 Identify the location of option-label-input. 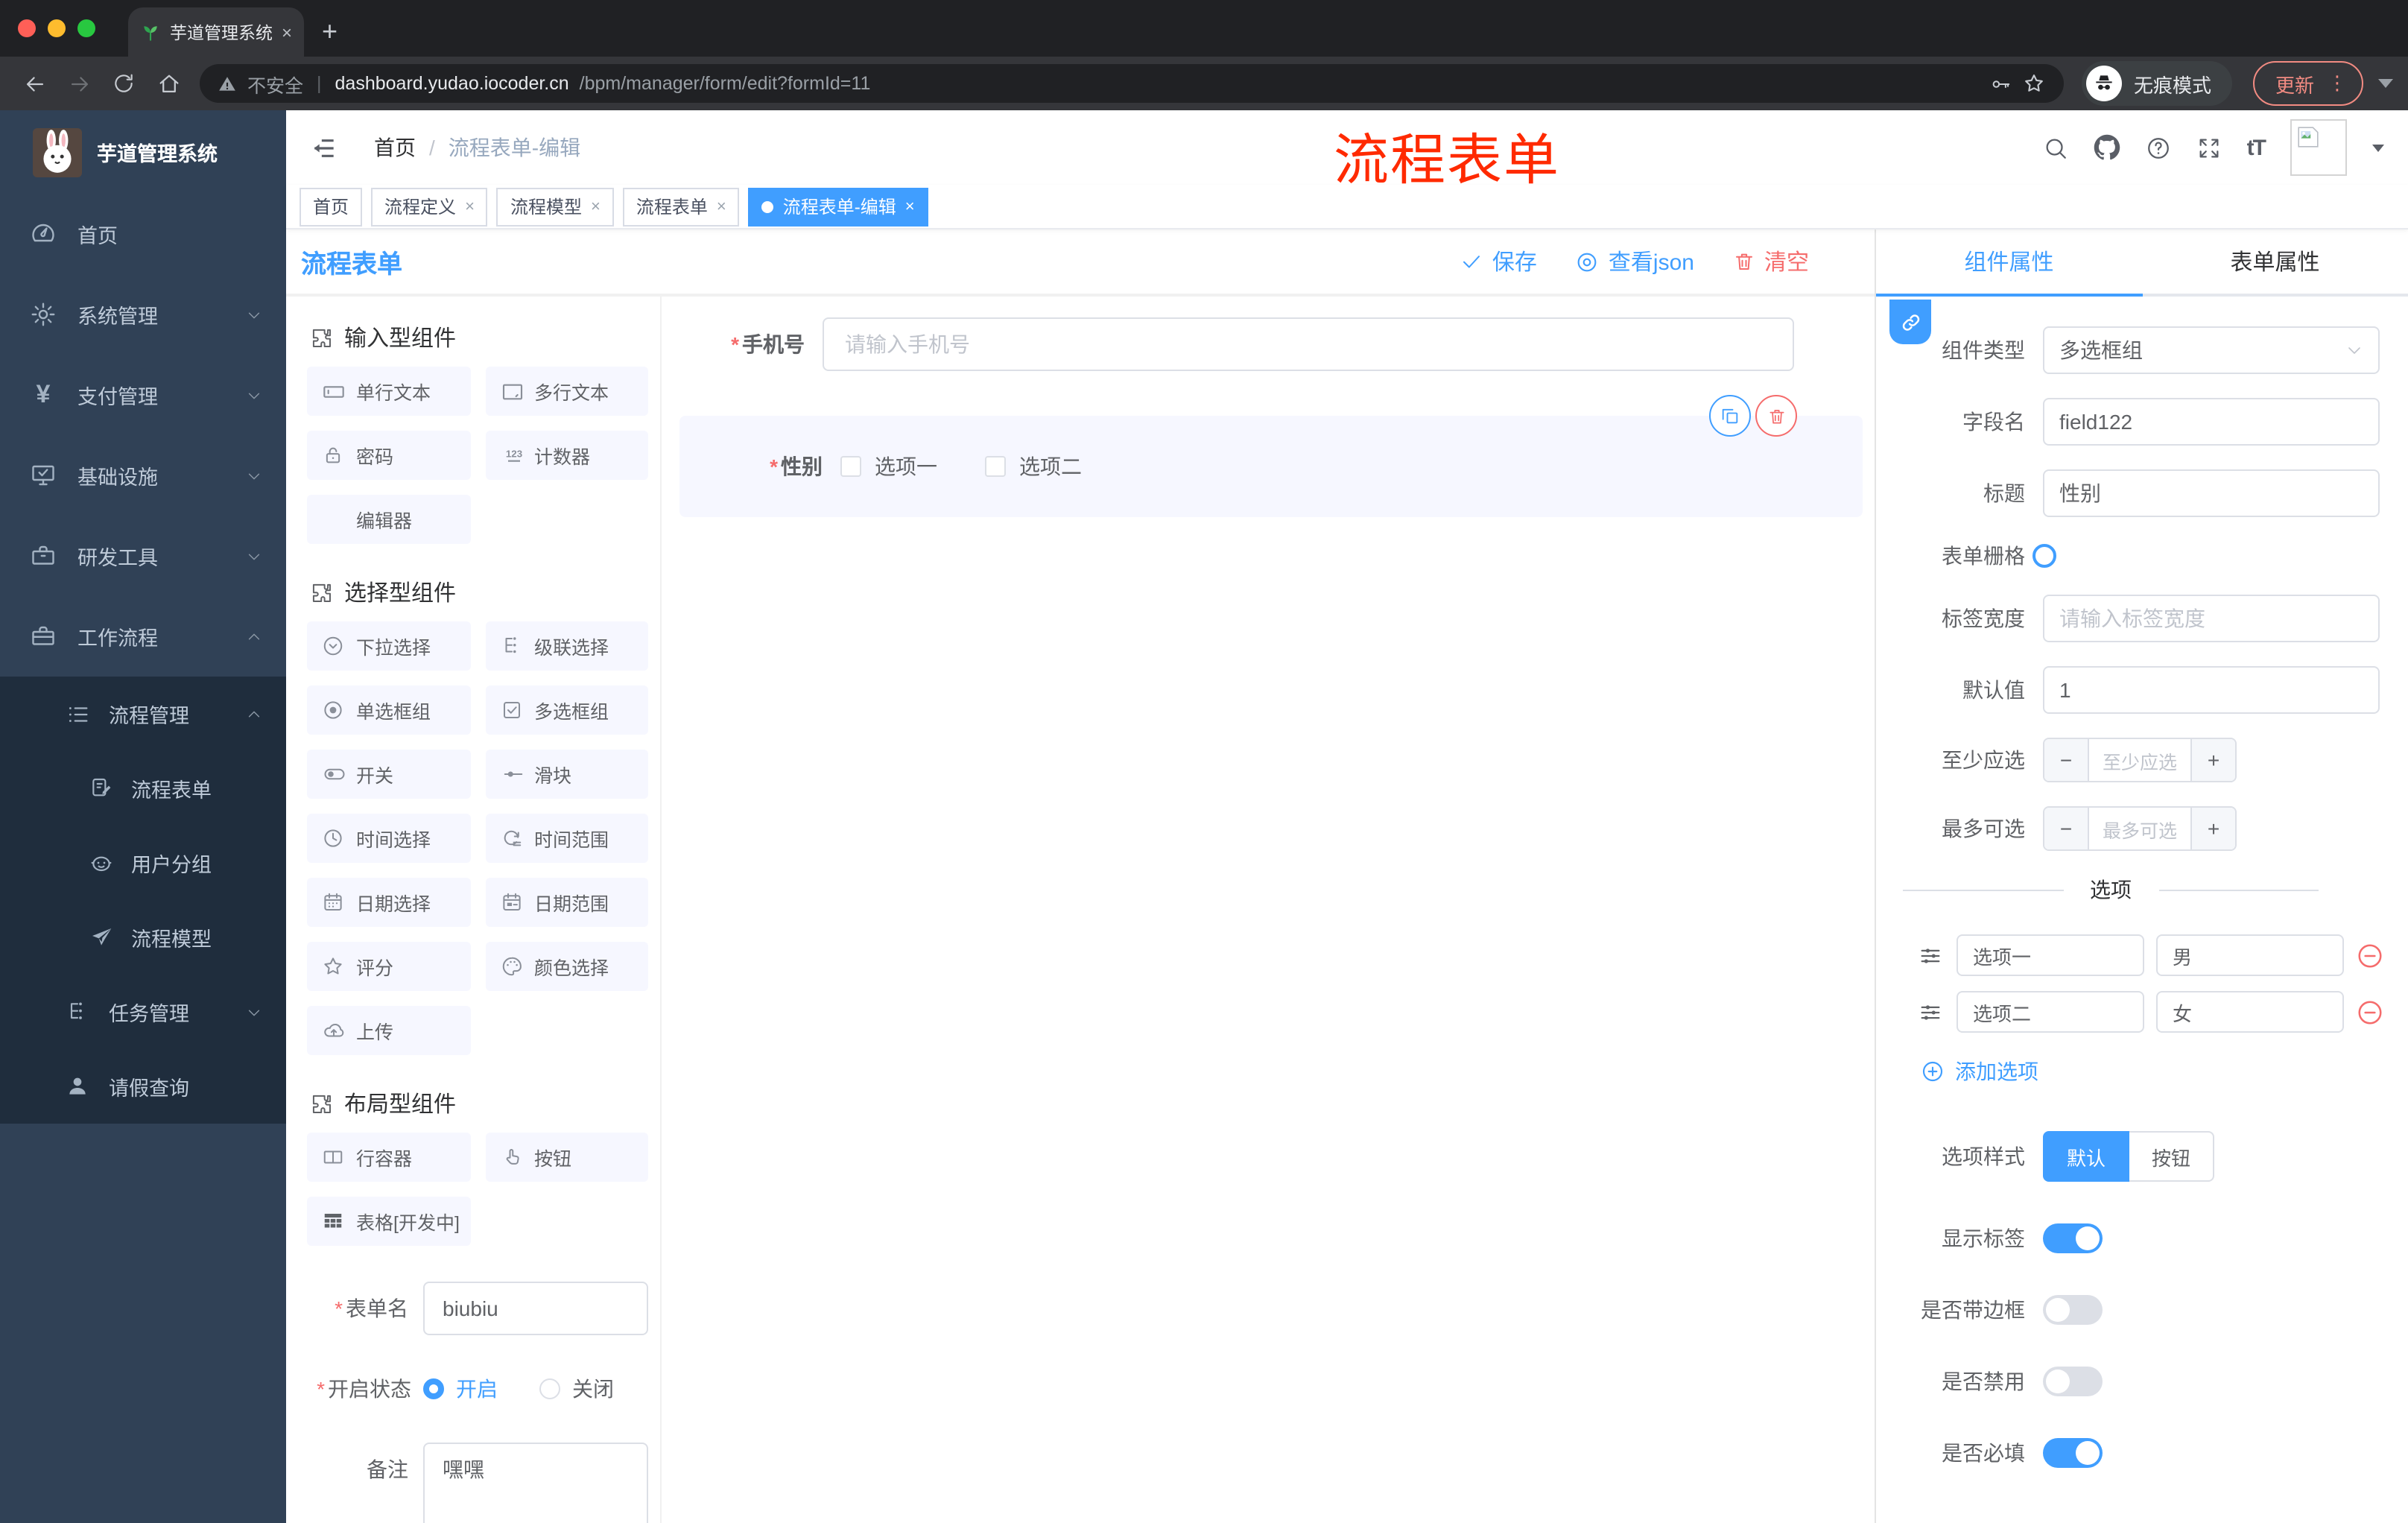
(2050, 955).